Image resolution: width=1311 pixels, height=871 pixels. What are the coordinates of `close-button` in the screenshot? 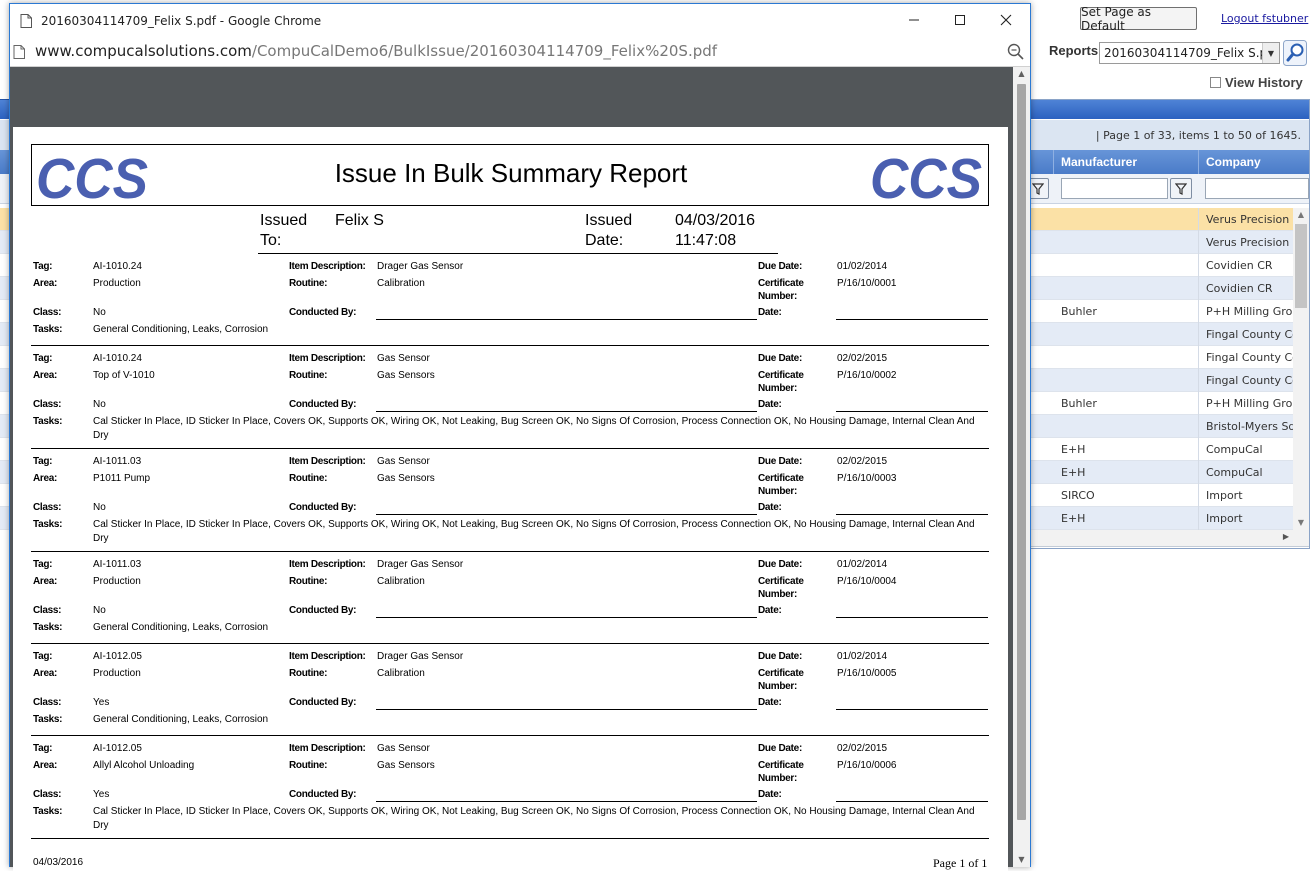 It's located at (1006, 20).